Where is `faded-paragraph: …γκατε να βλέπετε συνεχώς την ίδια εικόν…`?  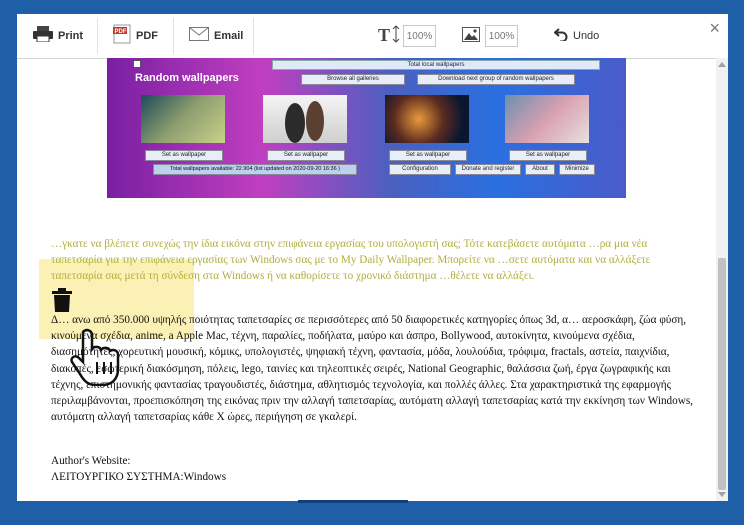 faded-paragraph: …γκατε να βλέπετε συνεχώς την ίδια εικόν… is located at coordinates (374, 260).